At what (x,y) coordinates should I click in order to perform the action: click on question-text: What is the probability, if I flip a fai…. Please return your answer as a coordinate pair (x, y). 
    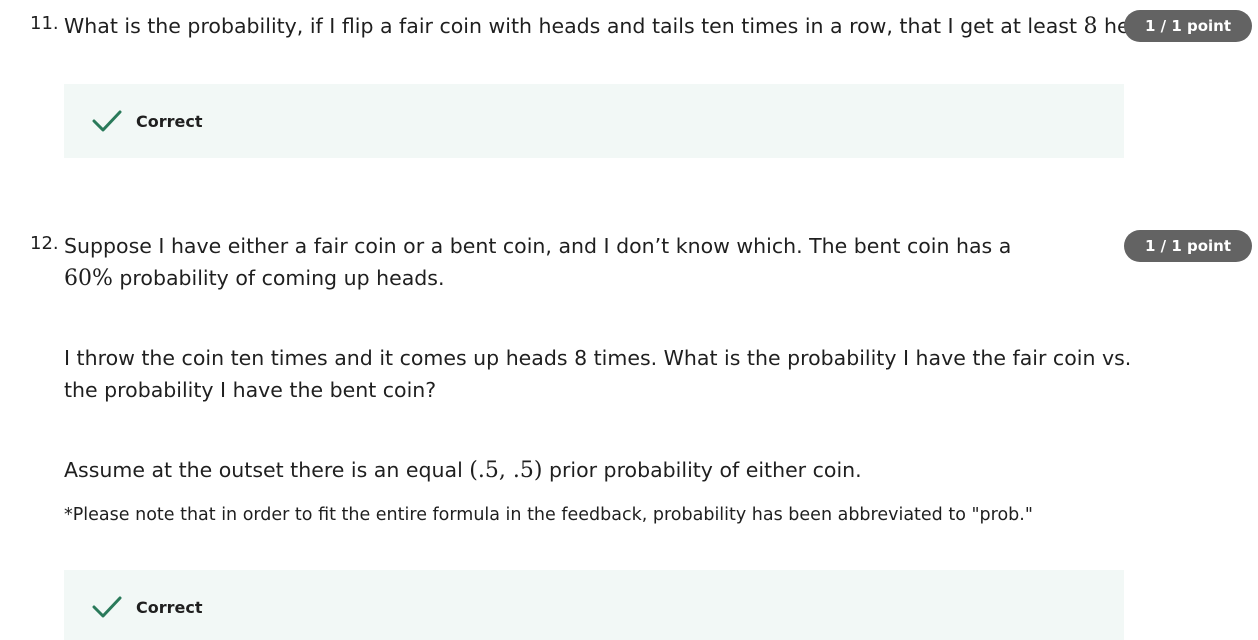
    Looking at the image, I should click on (620, 26).